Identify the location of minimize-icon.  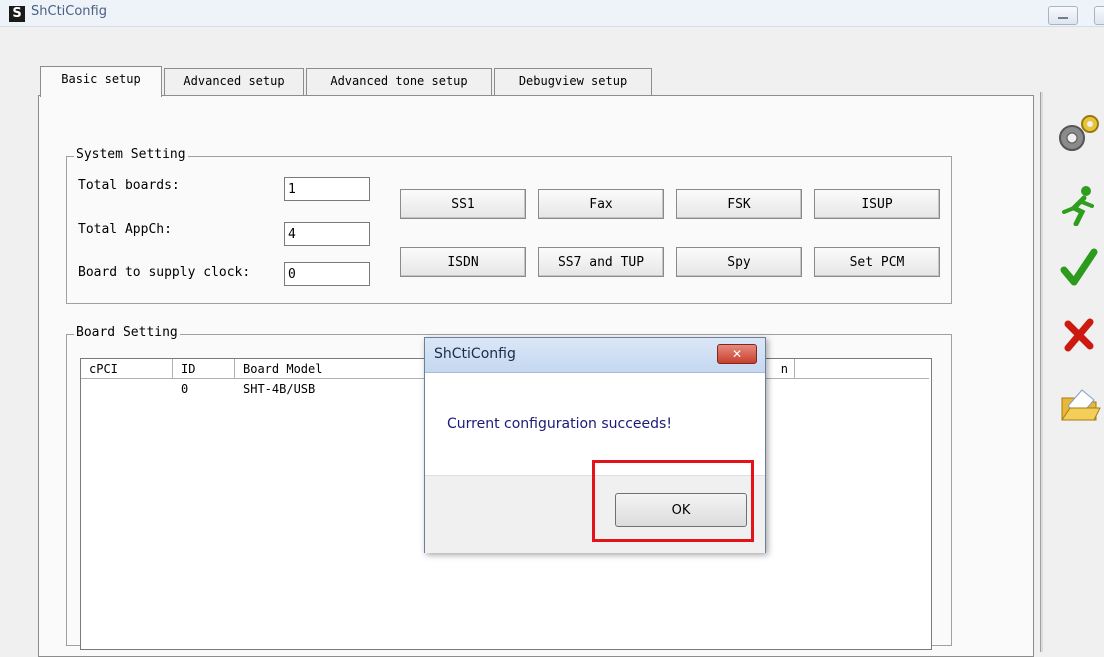
(1063, 18).